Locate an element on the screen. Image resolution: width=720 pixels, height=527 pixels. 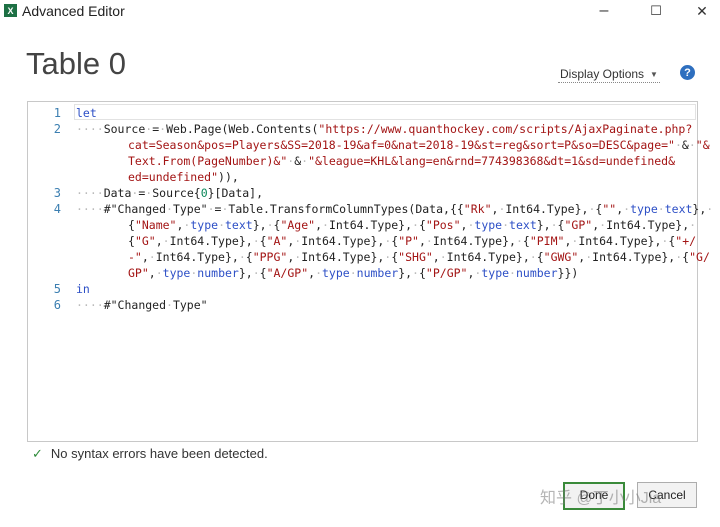
close-button: ✕ is located at coordinates (701, 11).